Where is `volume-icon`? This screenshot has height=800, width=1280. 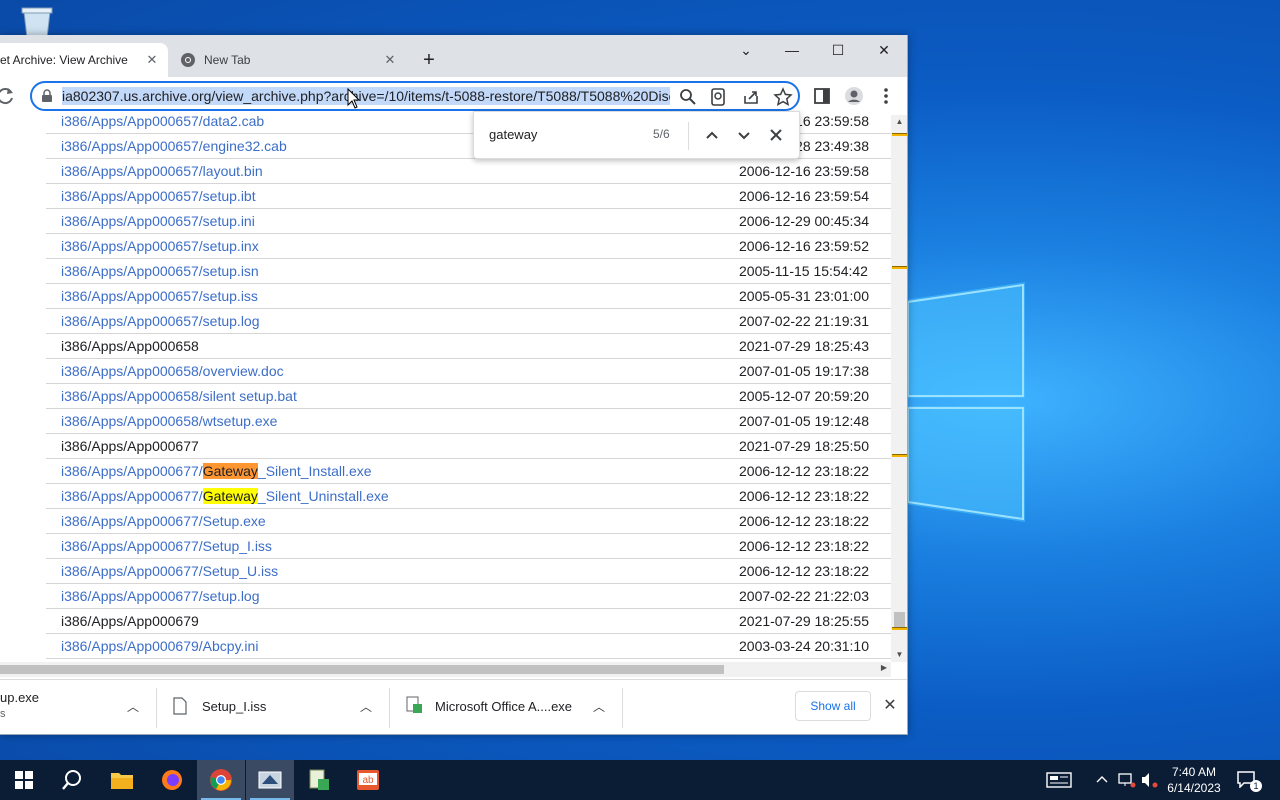
volume-icon is located at coordinates (1150, 780).